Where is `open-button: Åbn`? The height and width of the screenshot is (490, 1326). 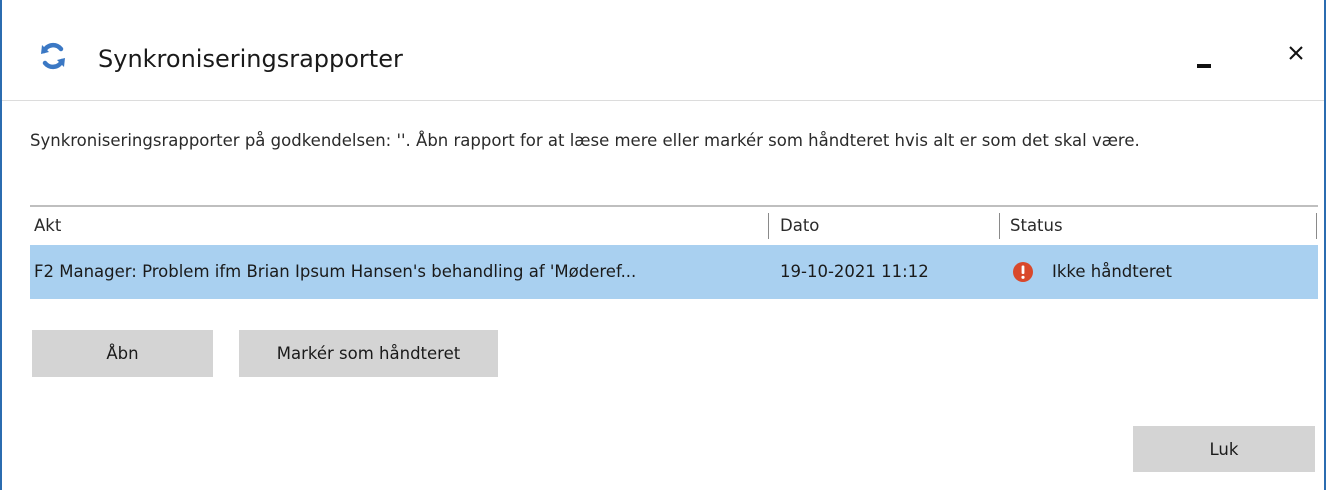
open-button: Åbn is located at coordinates (122, 353).